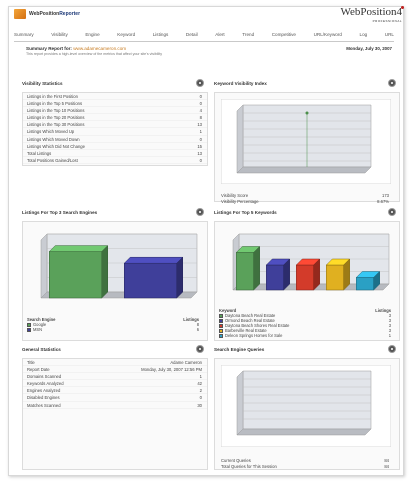  Describe the element at coordinates (59, 34) in the screenshot. I see `nav-visibility: Visibility` at that location.